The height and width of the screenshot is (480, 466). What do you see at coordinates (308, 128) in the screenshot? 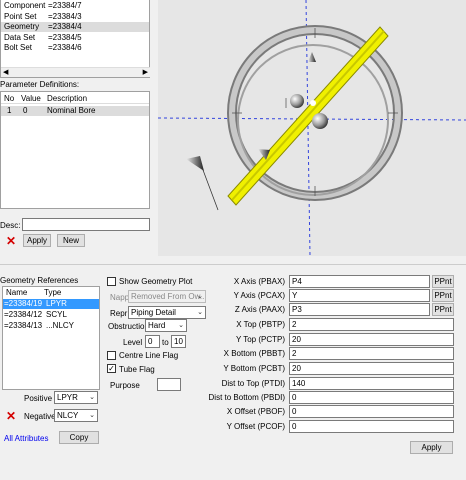
I see `y-axis-line` at bounding box center [308, 128].